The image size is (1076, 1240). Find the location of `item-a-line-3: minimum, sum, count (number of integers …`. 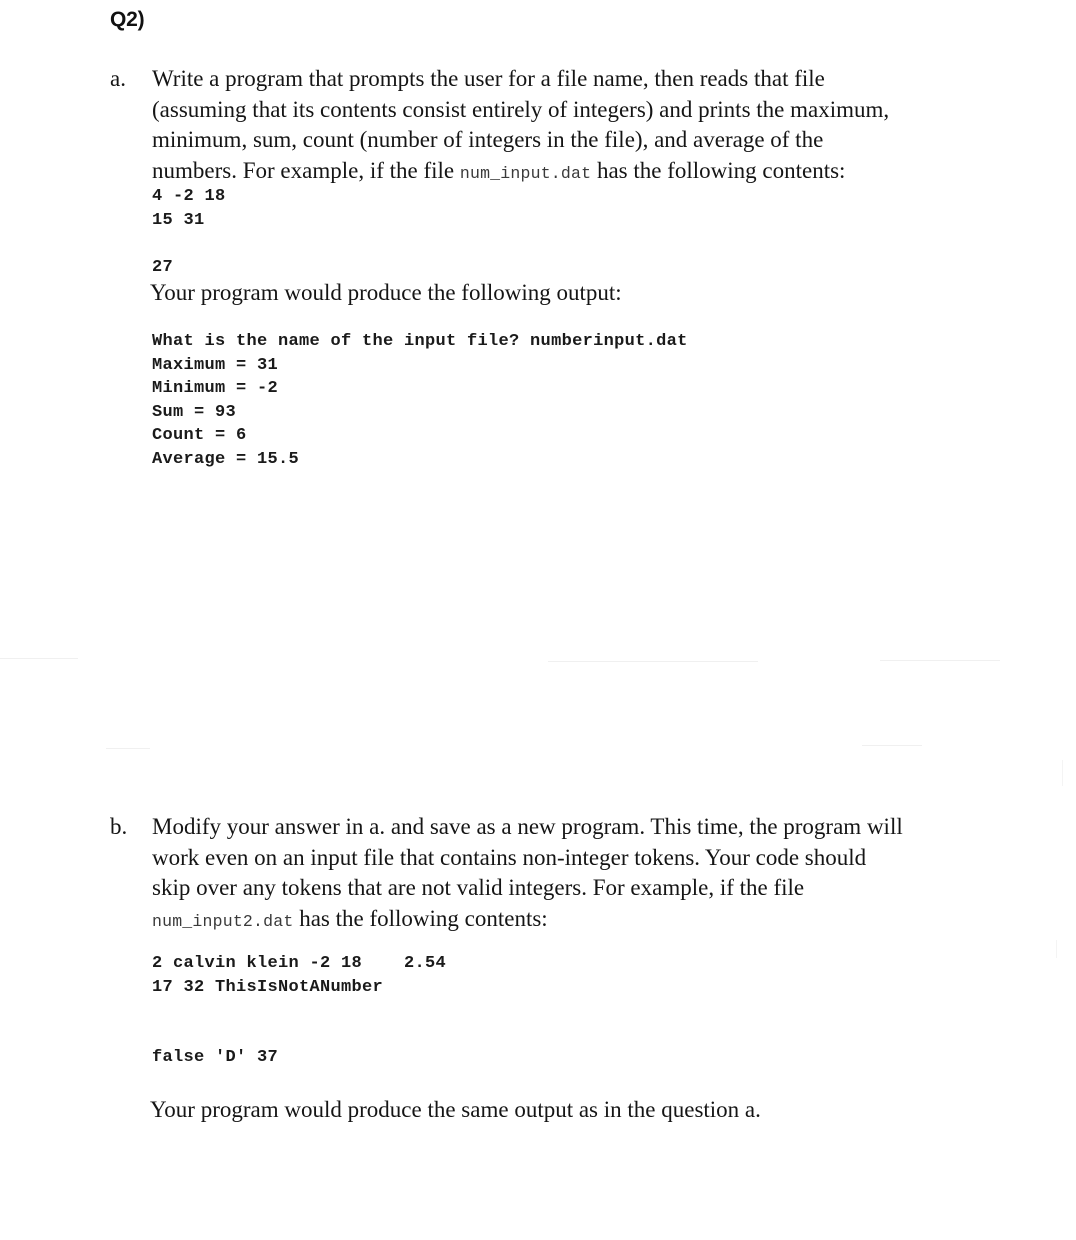

item-a-line-3: minimum, sum, count (number of integers … is located at coordinates (488, 139).